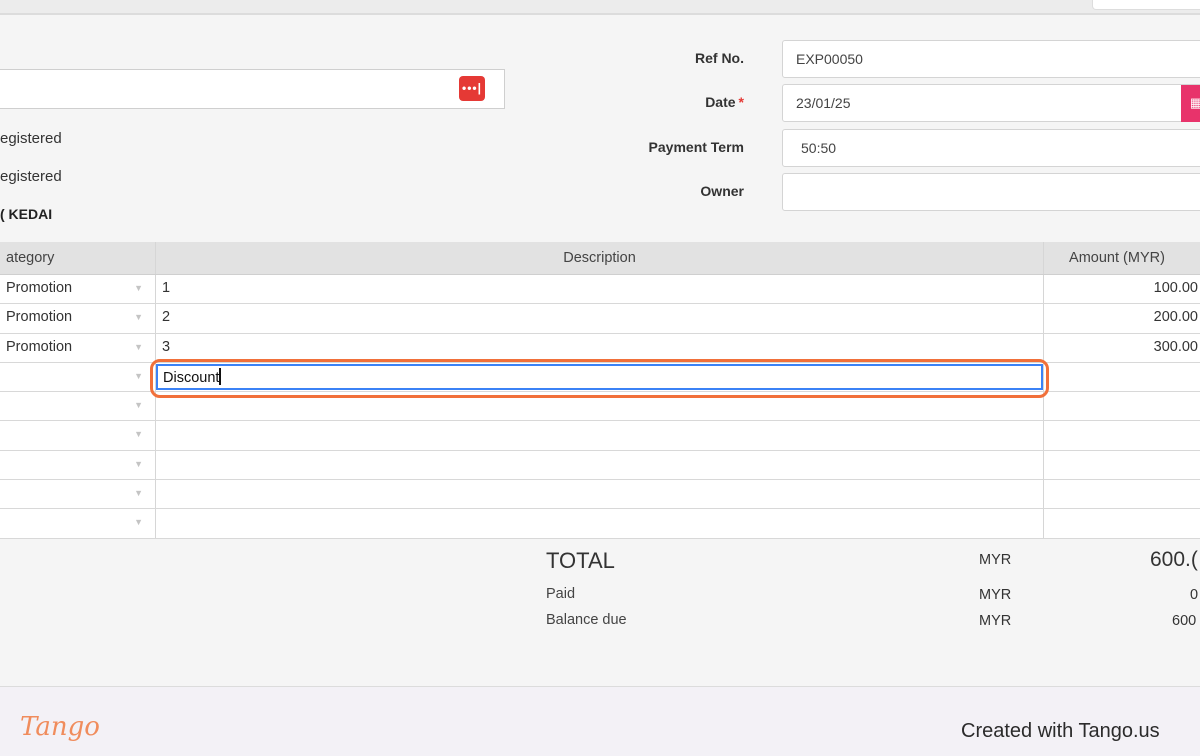  Describe the element at coordinates (720, 102) in the screenshot. I see `date-label-text: Date` at that location.